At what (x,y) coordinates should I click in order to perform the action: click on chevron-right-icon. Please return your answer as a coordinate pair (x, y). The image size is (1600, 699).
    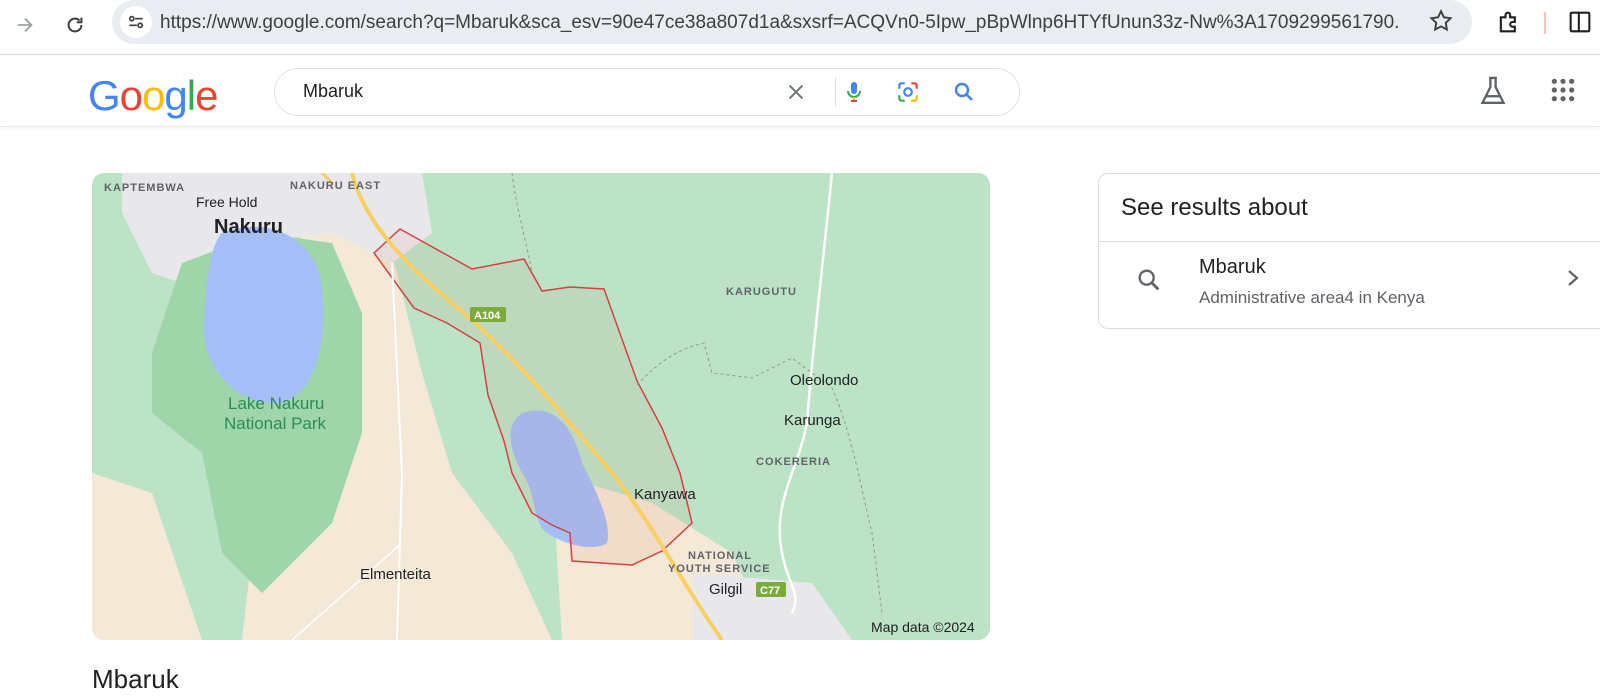
    Looking at the image, I should click on (1573, 280).